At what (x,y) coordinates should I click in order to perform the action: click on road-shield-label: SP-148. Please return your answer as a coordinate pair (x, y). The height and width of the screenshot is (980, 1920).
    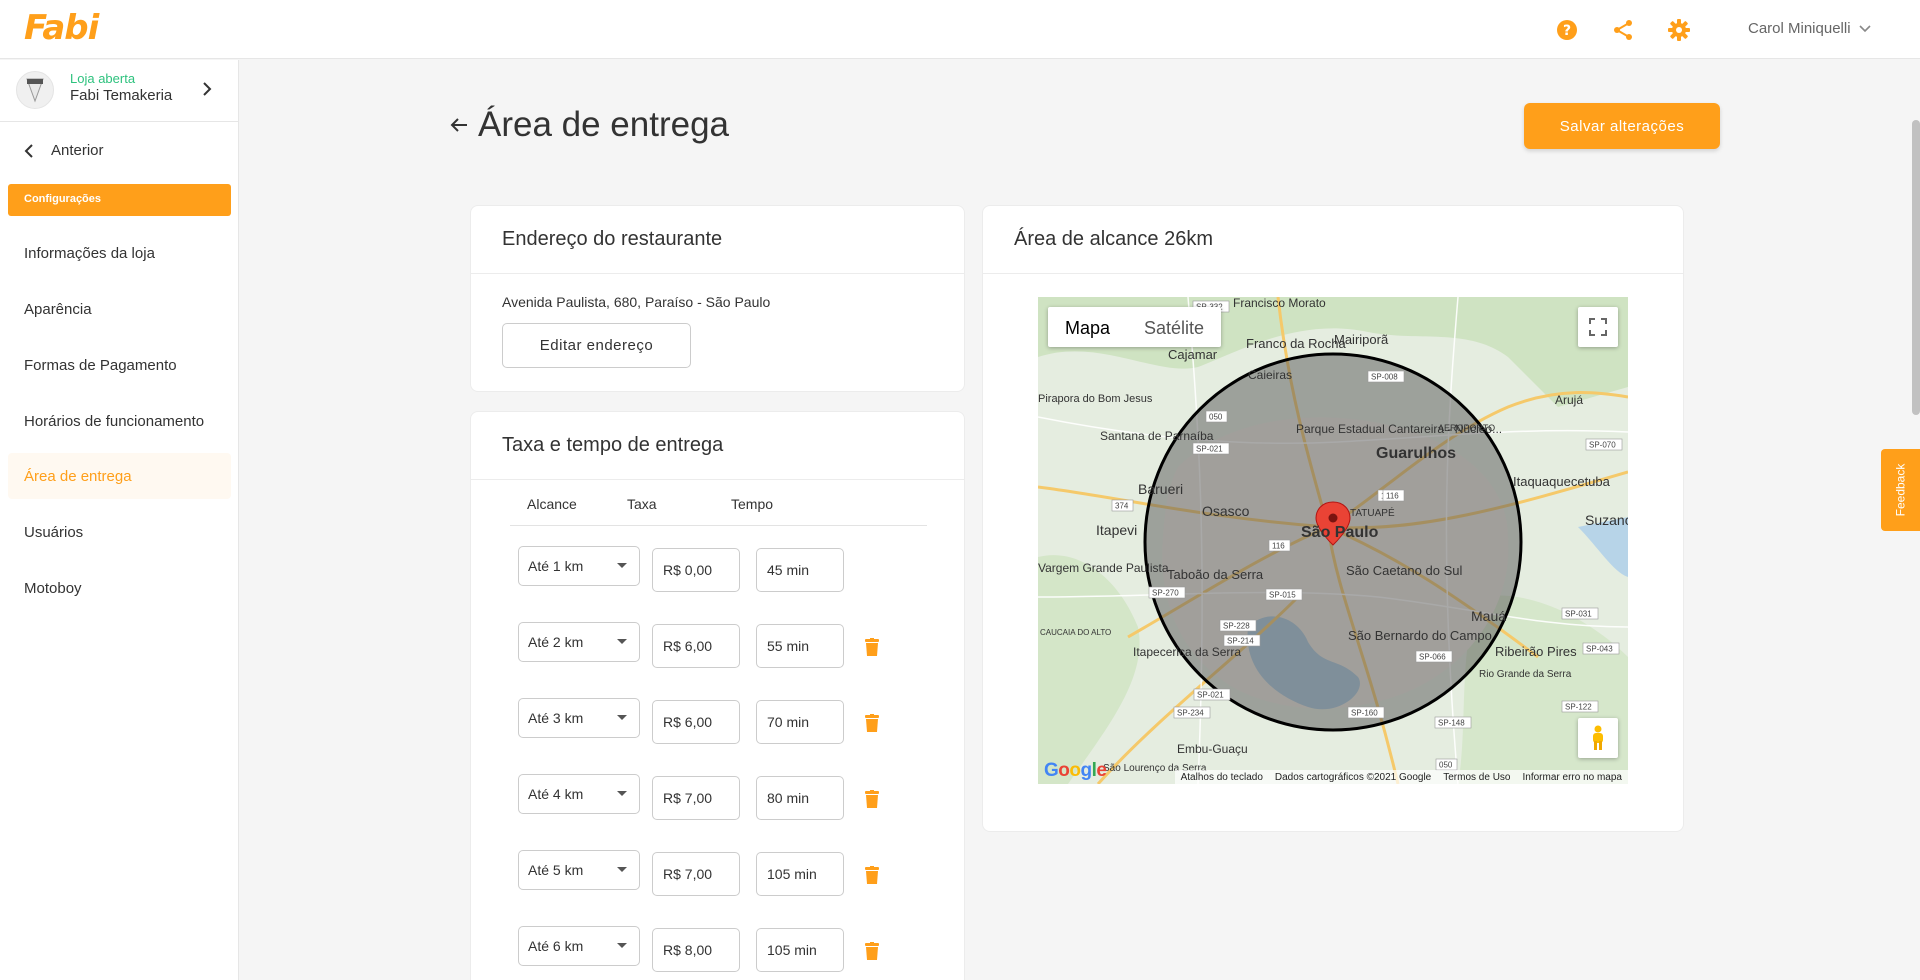
    Looking at the image, I should click on (1451, 723).